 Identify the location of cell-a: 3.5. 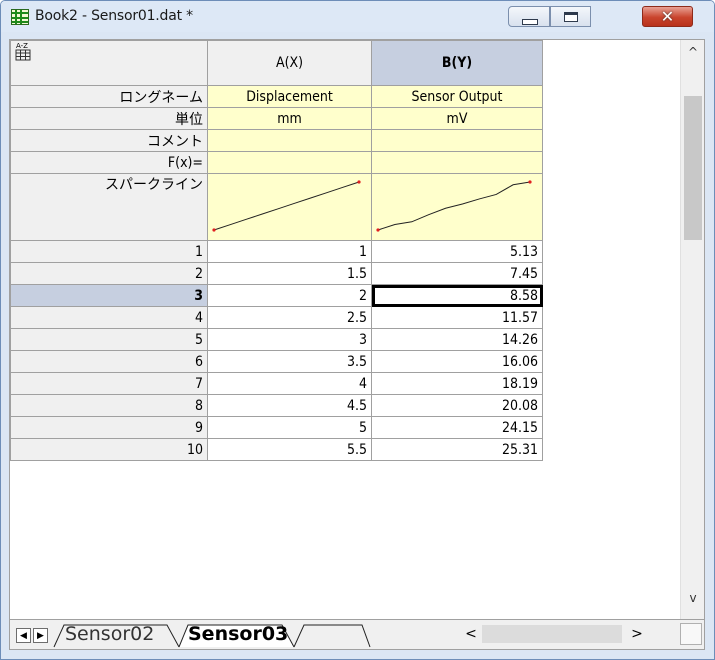
(289, 361).